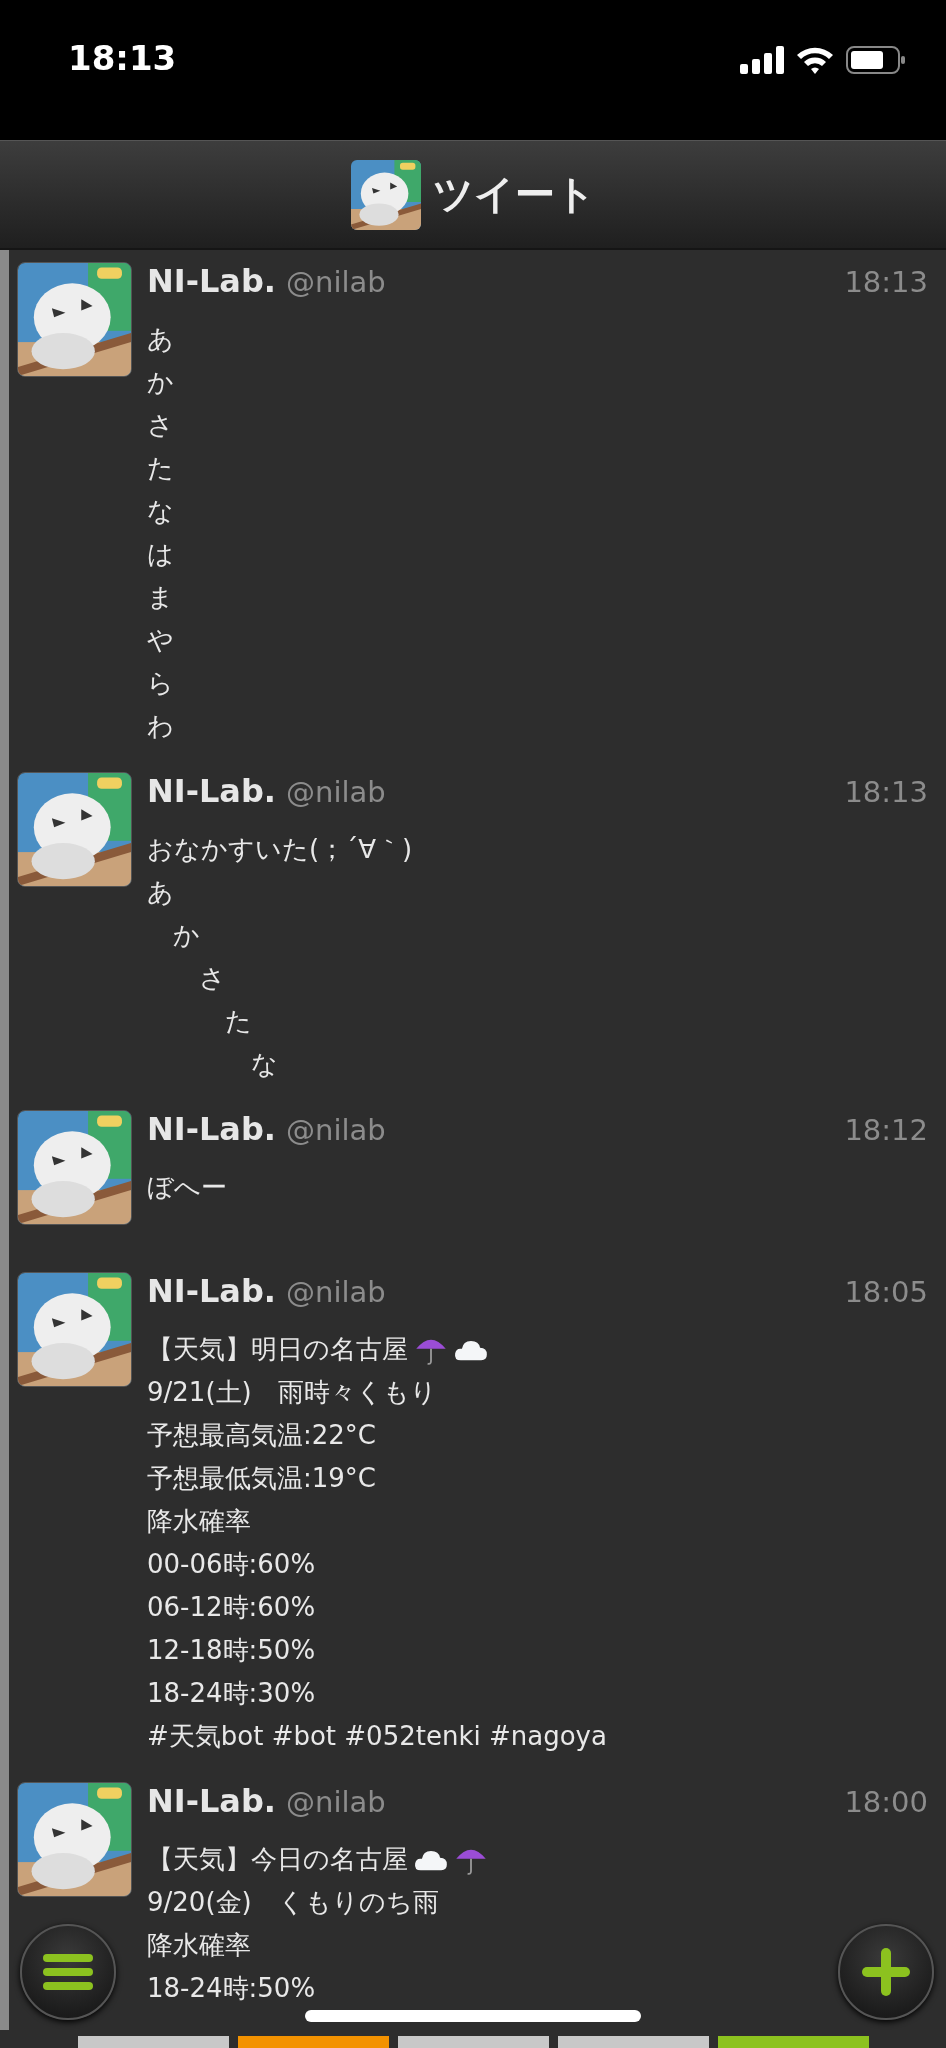 This screenshot has height=2048, width=946. I want to click on tweet-text: #天気bot #bot #052tenki #nagoya, so click(377, 1736).